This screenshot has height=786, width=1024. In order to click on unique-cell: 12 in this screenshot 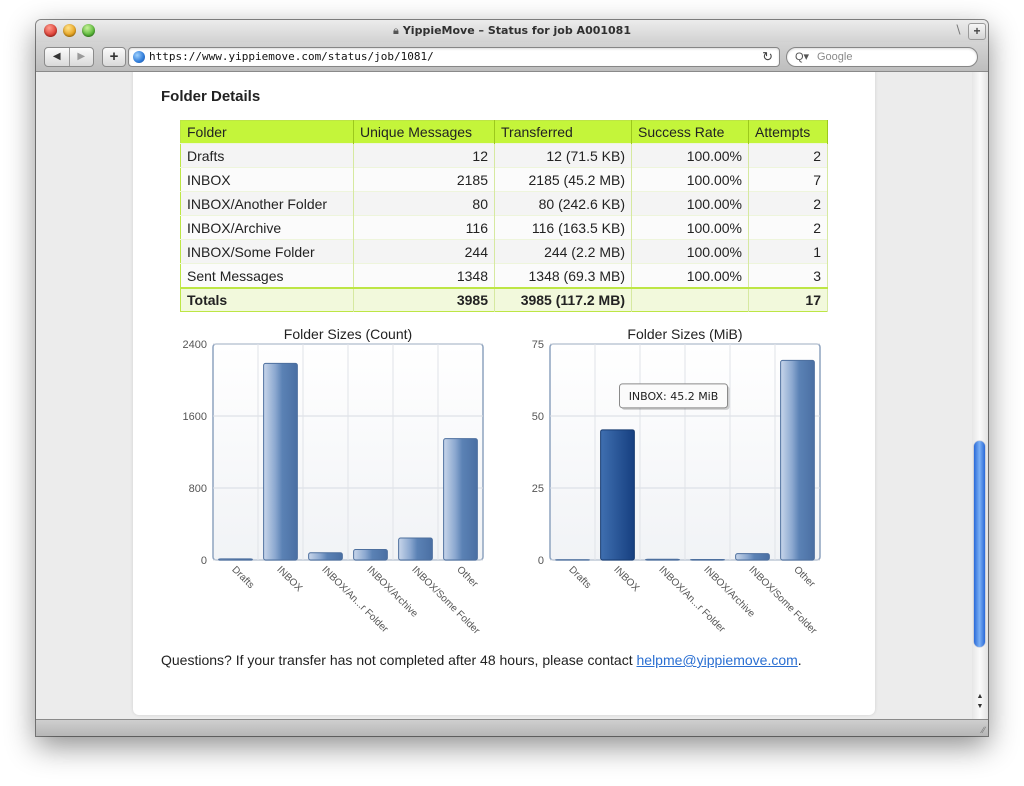, I will do `click(424, 155)`.